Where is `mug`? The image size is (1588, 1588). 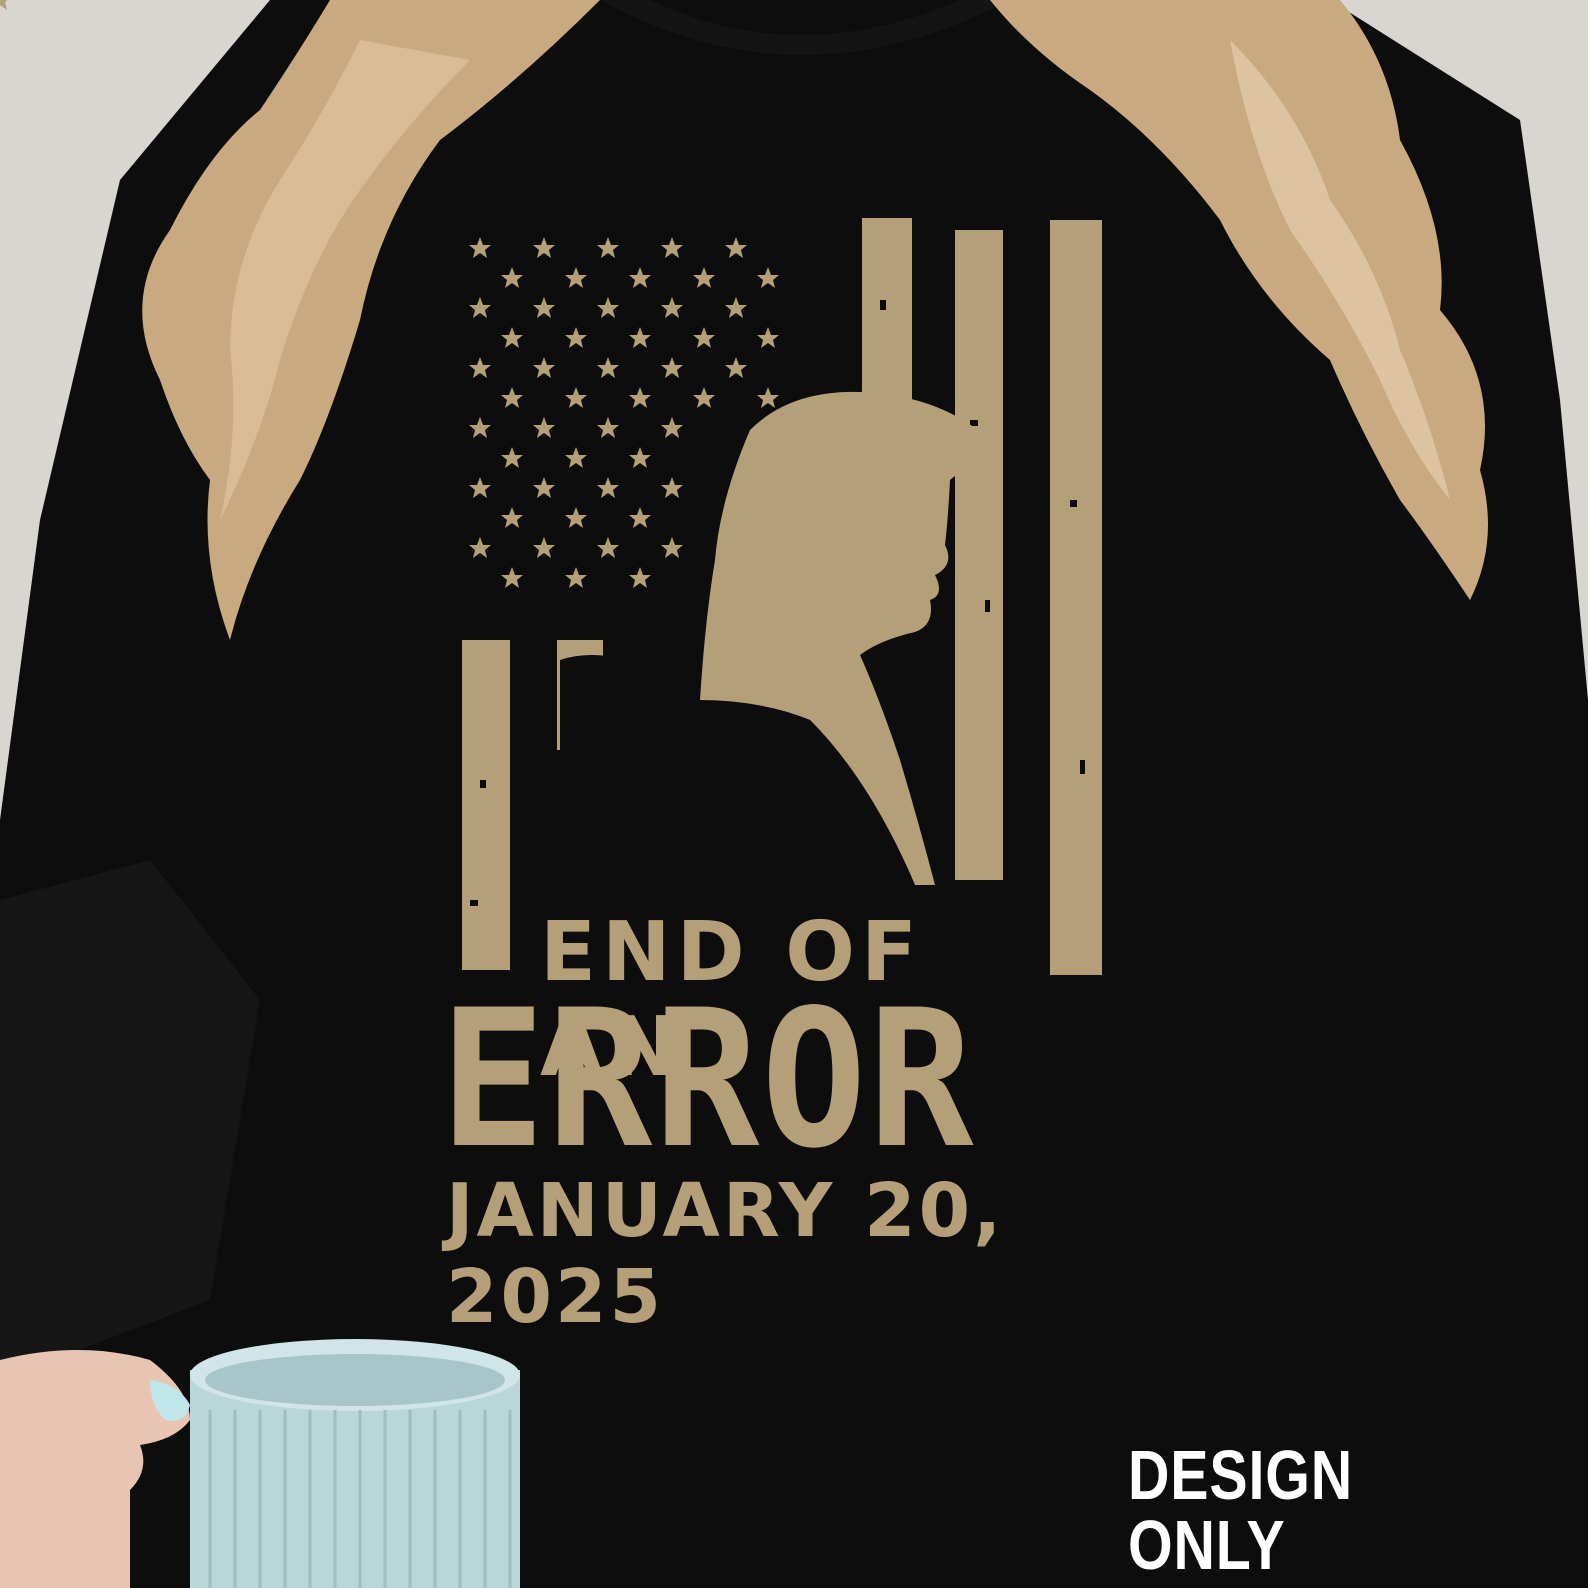 mug is located at coordinates (355, 1463).